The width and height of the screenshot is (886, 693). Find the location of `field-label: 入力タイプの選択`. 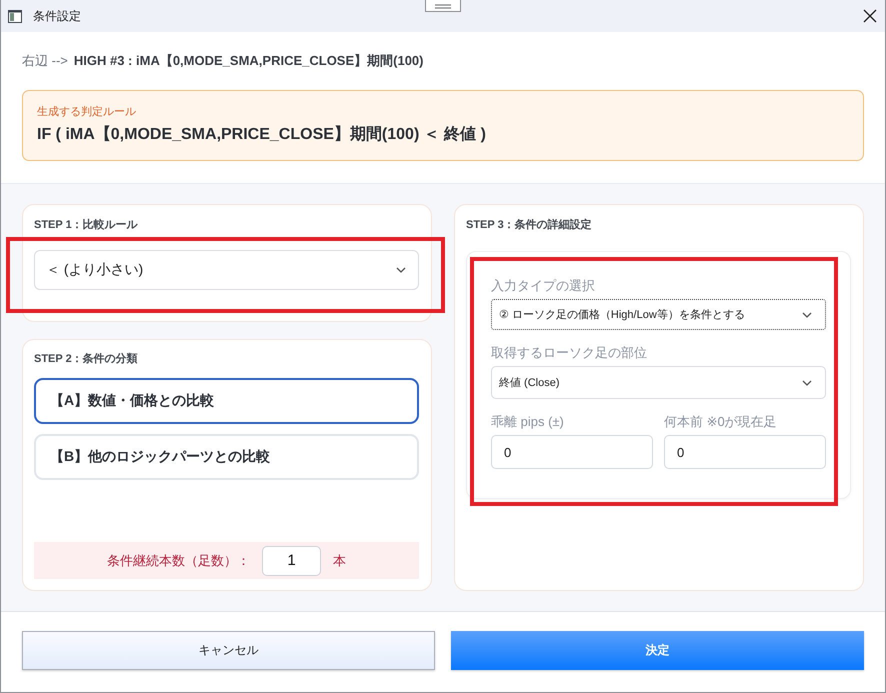

field-label: 入力タイプの選択 is located at coordinates (543, 286).